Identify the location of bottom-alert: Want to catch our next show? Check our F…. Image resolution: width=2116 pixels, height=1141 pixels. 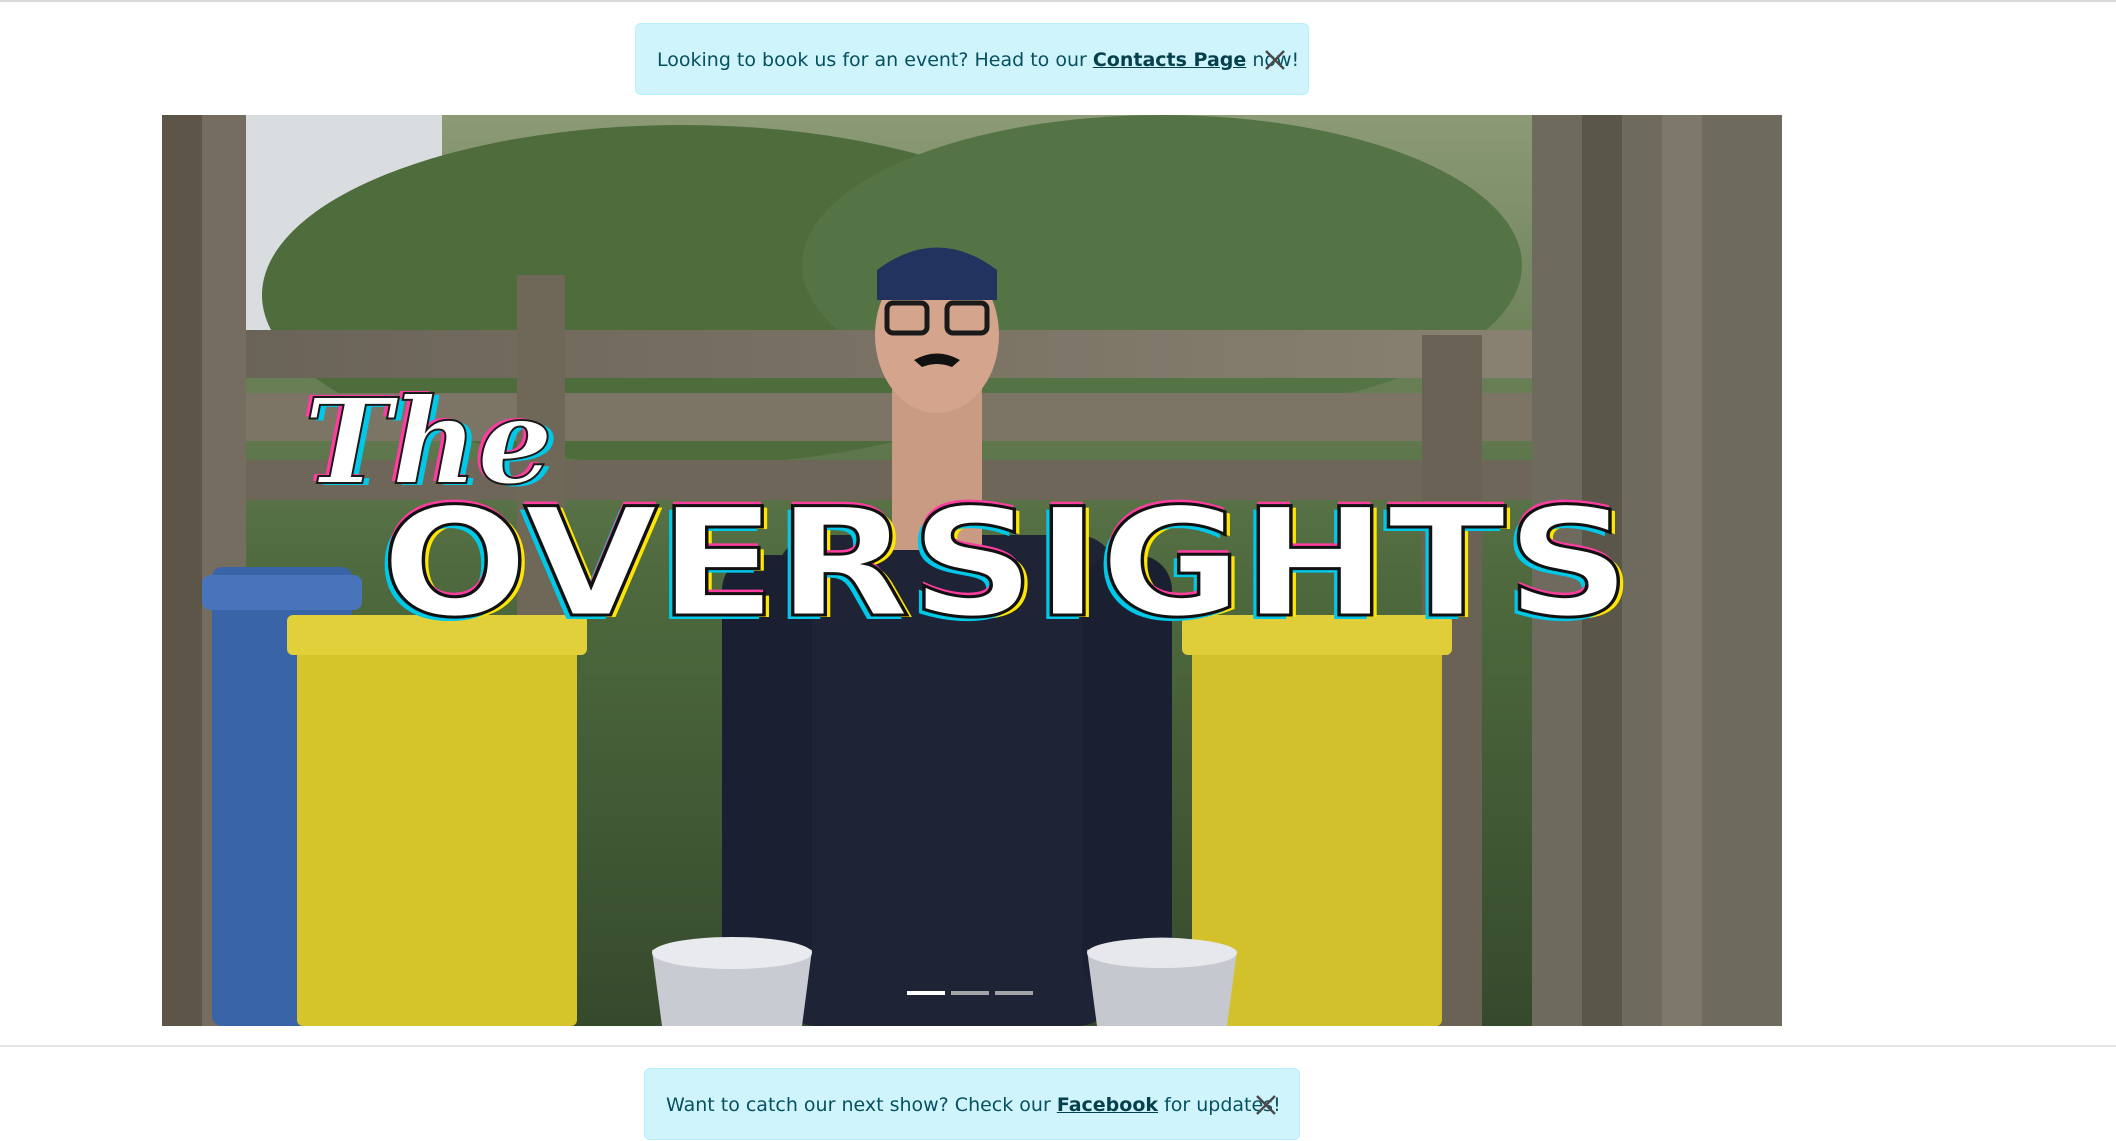
(972, 1104).